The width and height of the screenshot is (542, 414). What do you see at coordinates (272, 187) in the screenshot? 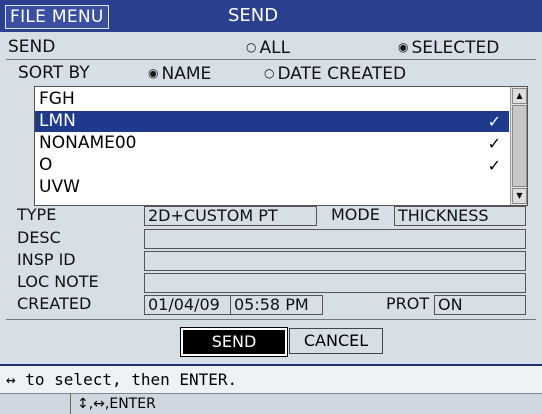
I see `list-item: UVW` at bounding box center [272, 187].